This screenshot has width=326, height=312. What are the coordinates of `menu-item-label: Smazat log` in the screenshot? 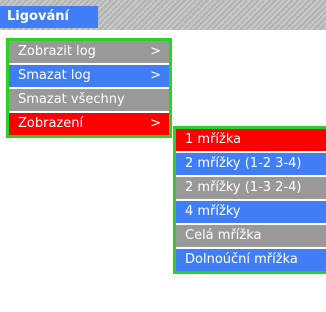 It's located at (54, 75).